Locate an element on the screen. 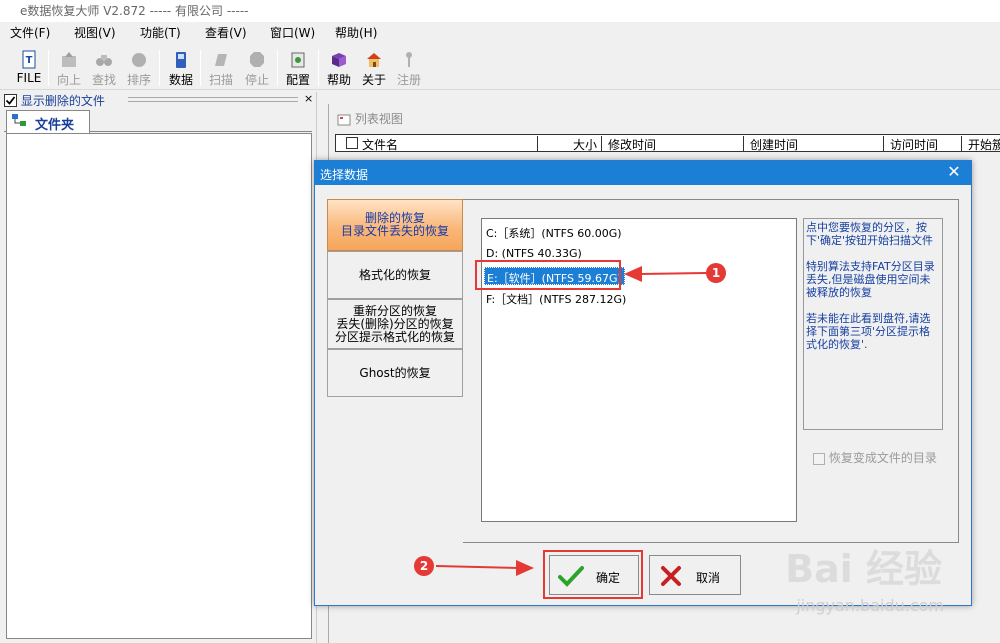 This screenshot has height=643, width=1000. watermark-brand: Bai 经验 is located at coordinates (863, 569).